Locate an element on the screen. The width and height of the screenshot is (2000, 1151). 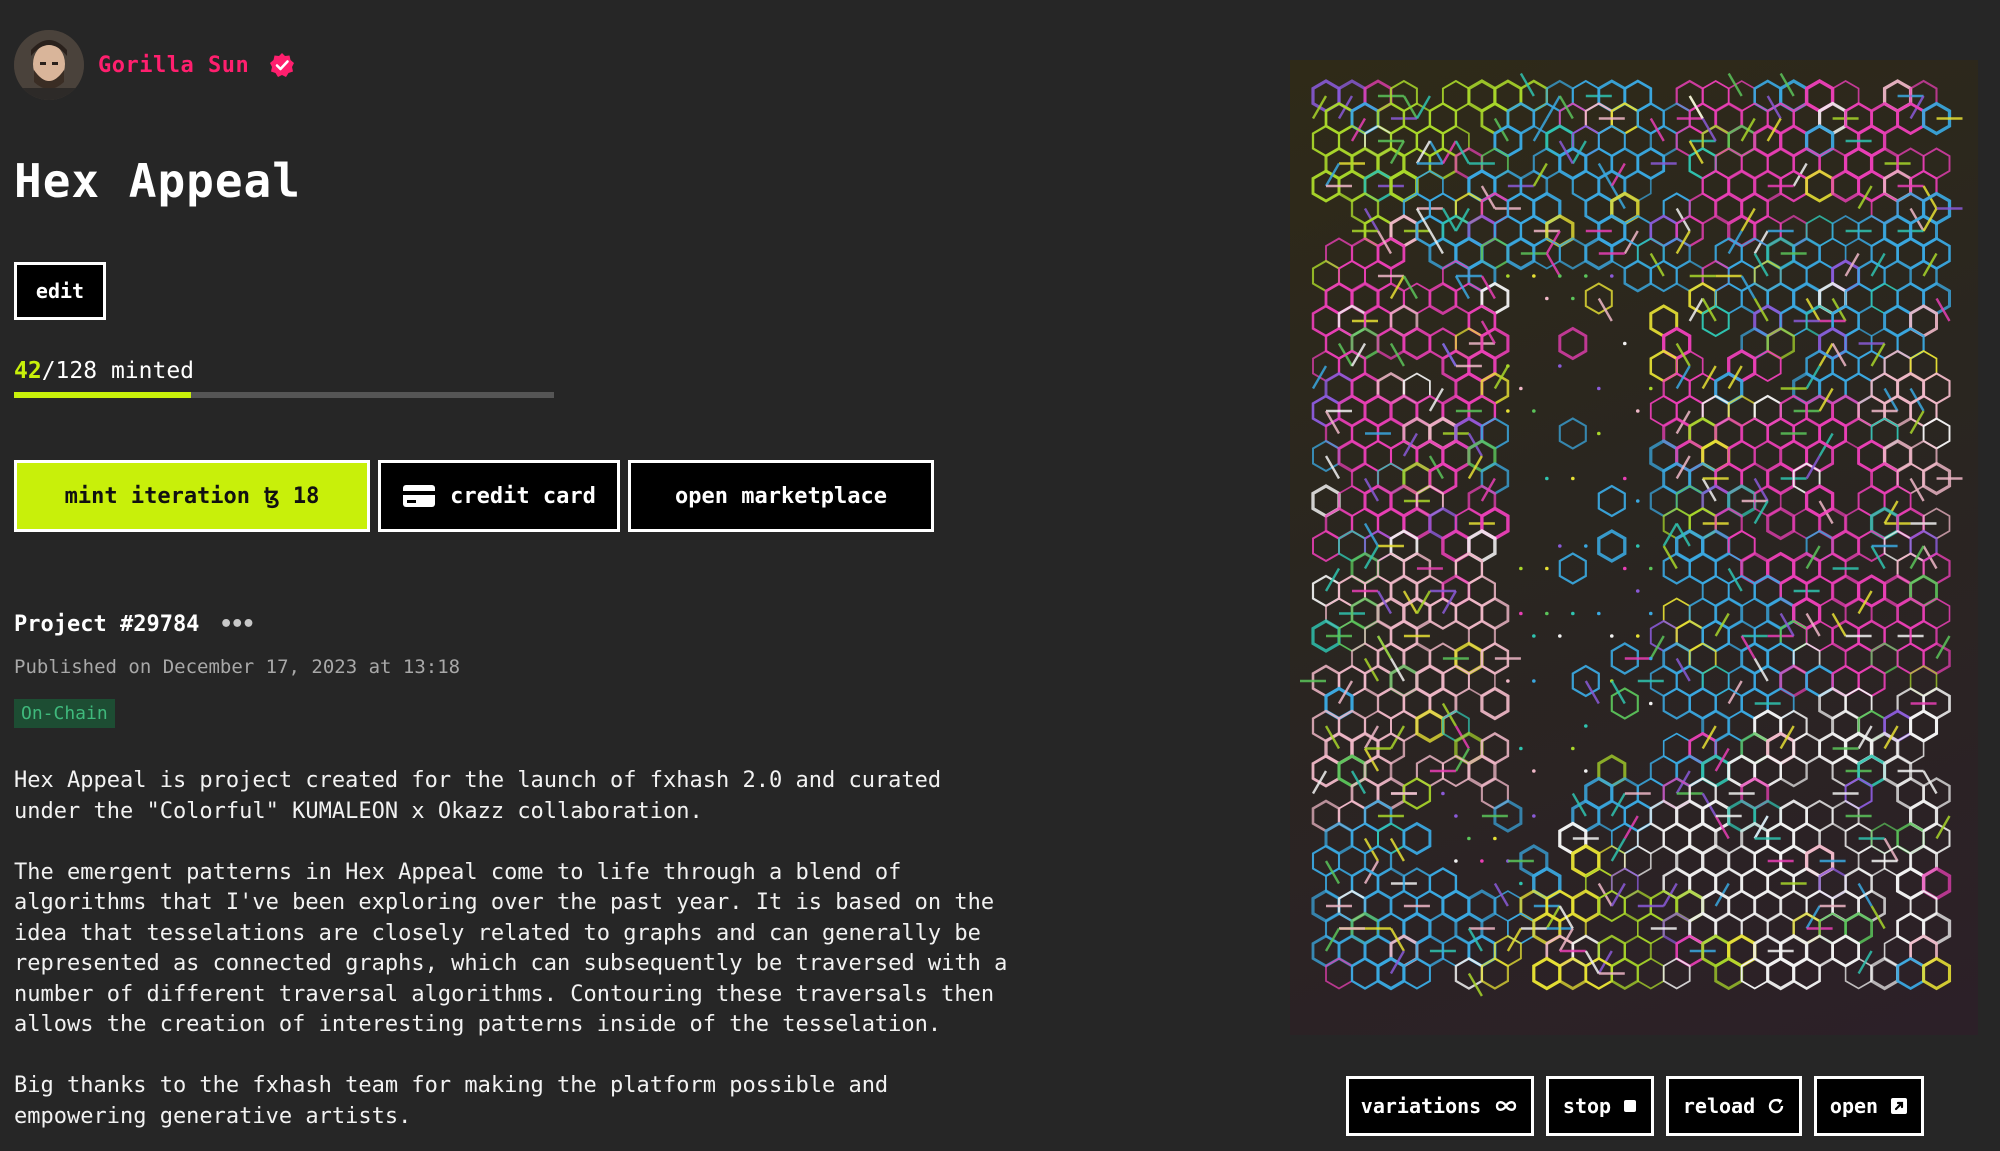
variations-button: variations is located at coordinates (1440, 1106).